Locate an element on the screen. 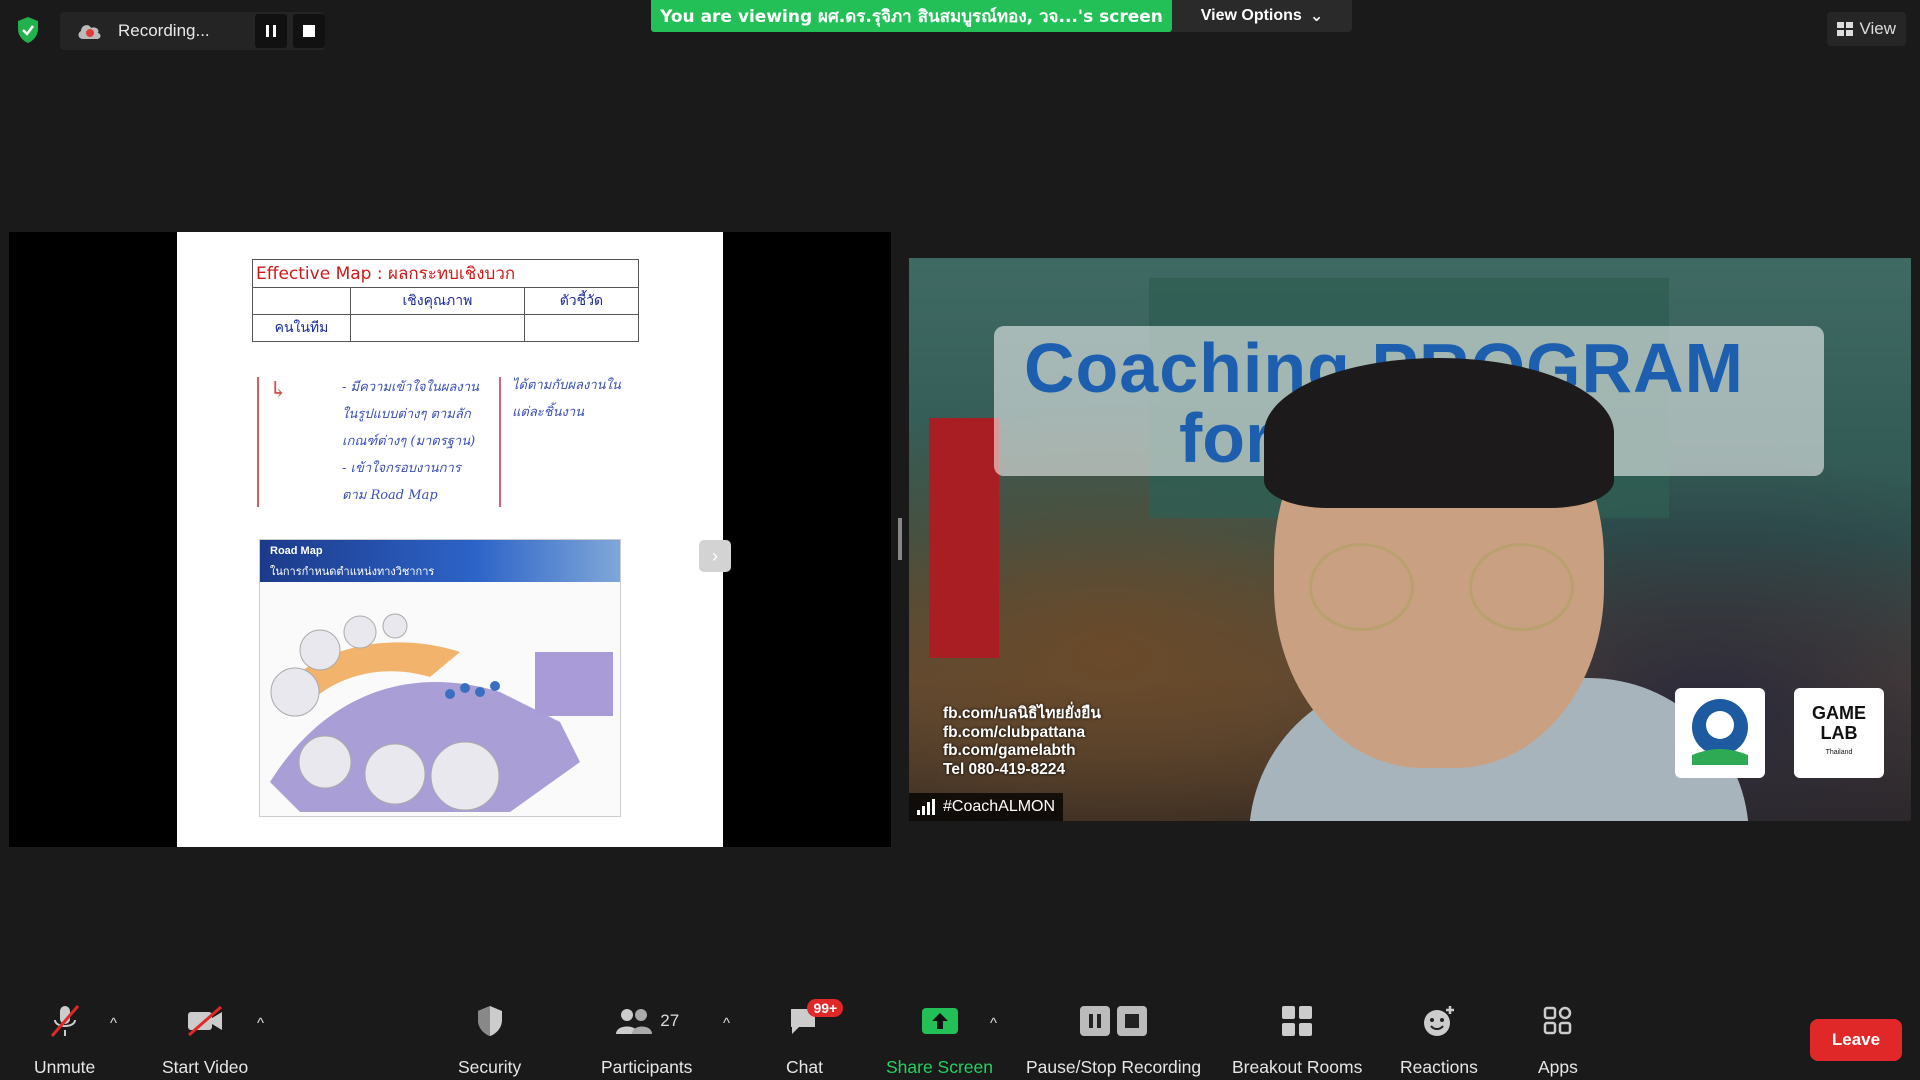 Image resolution: width=1920 pixels, height=1080 pixels. encryption-shield-icon is located at coordinates (28, 30).